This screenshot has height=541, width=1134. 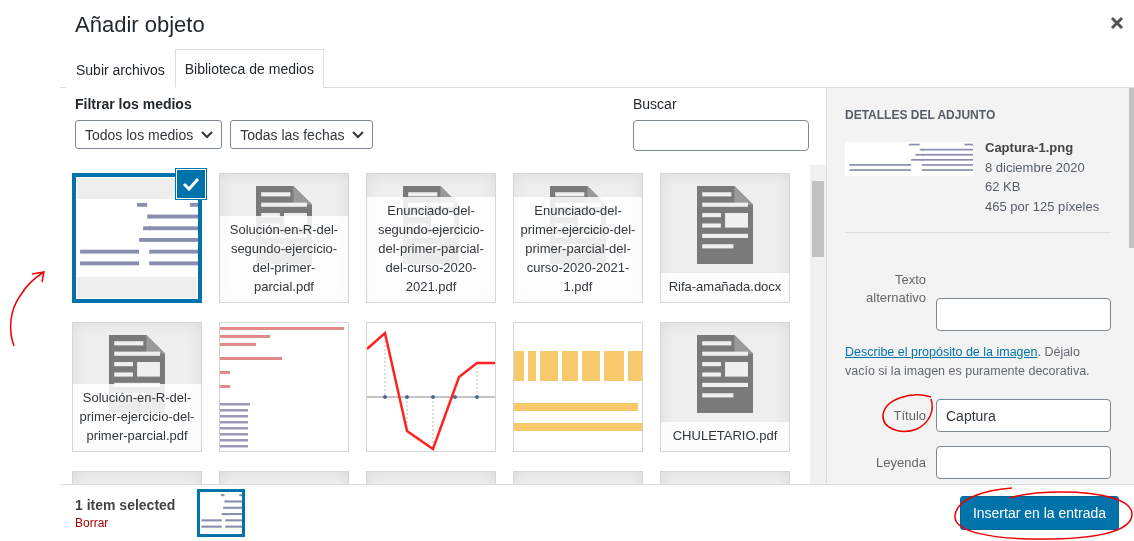 What do you see at coordinates (900, 463) in the screenshot?
I see `field-label: Leyenda` at bounding box center [900, 463].